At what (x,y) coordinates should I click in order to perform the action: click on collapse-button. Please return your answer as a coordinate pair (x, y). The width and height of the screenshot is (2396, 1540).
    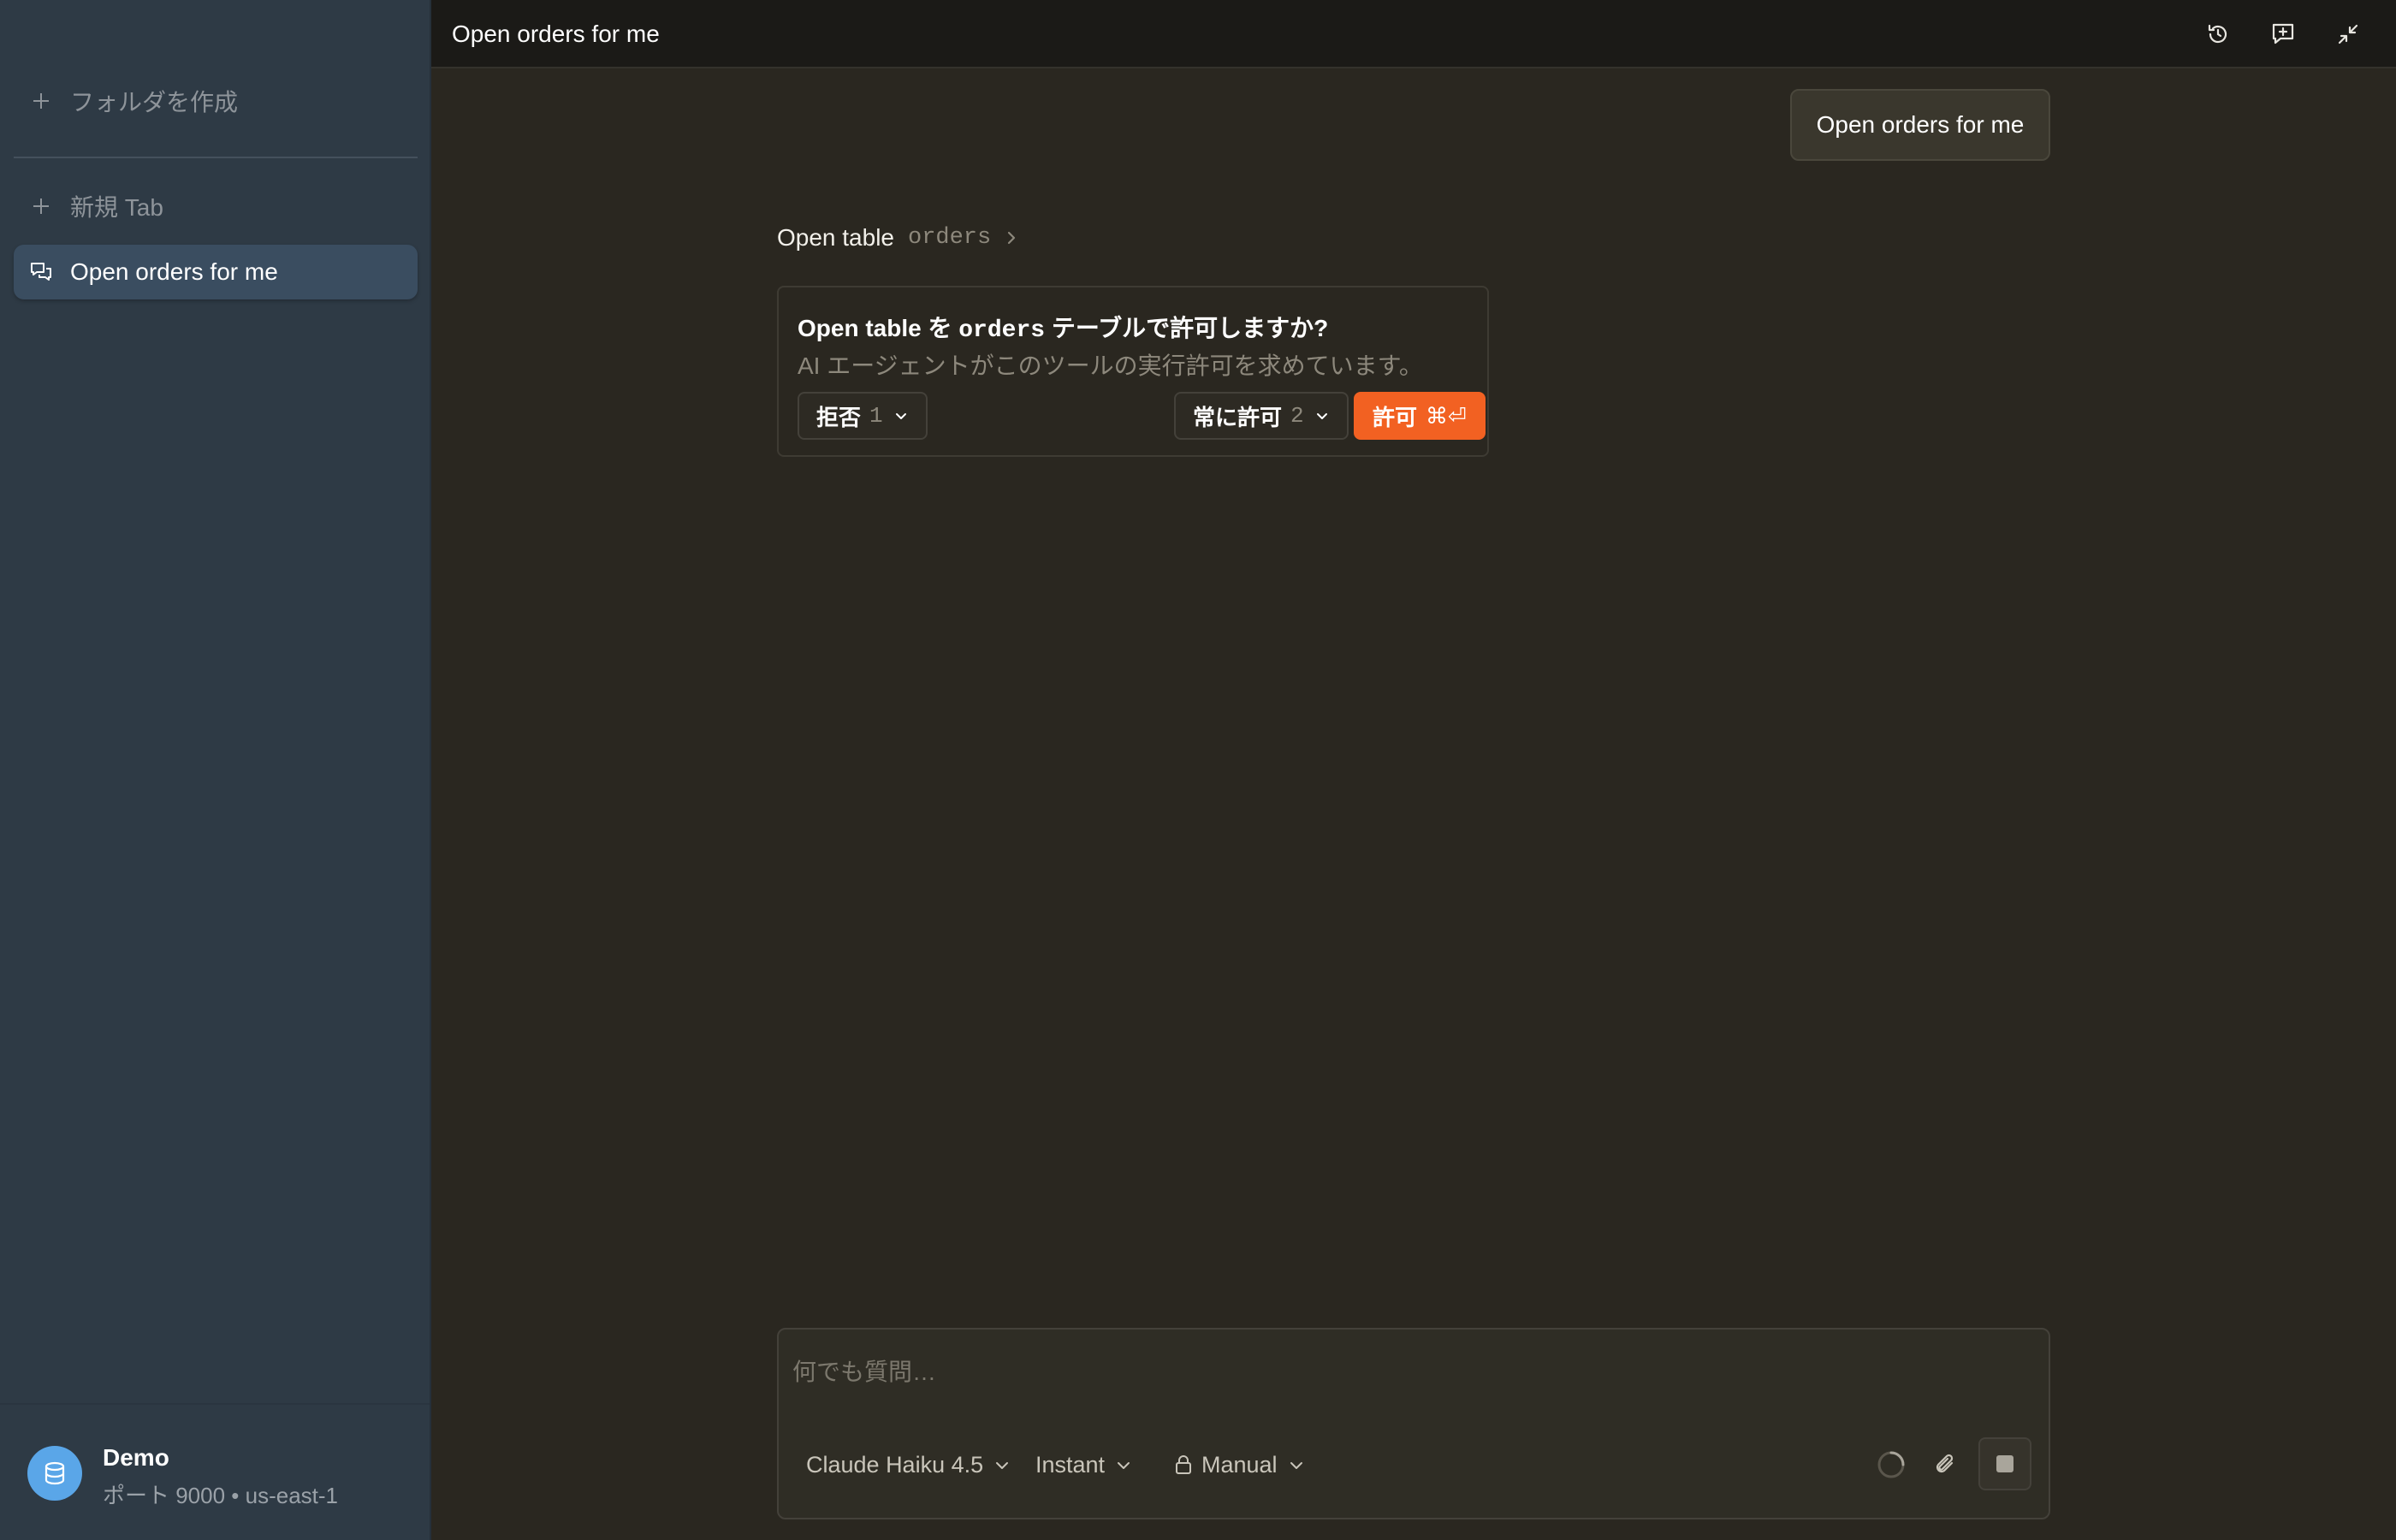
    Looking at the image, I should click on (2348, 34).